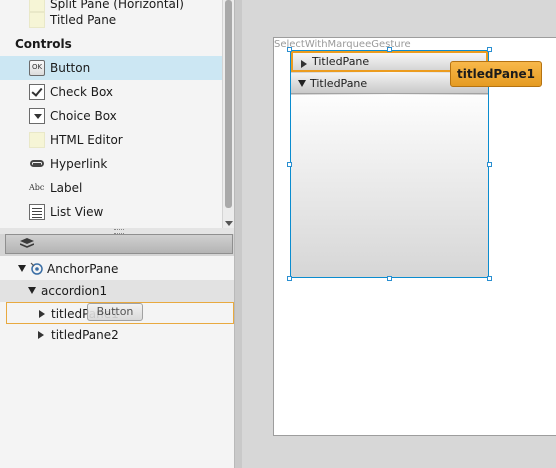 The width and height of the screenshot is (556, 468). Describe the element at coordinates (289, 49) in the screenshot. I see `resize-handle-nw` at that location.